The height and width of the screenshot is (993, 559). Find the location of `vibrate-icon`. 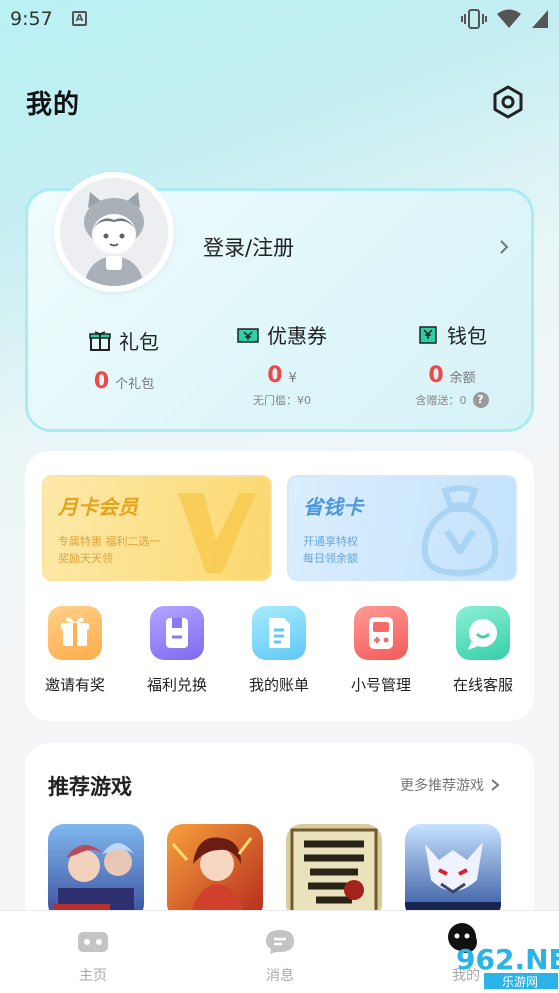

vibrate-icon is located at coordinates (474, 19).